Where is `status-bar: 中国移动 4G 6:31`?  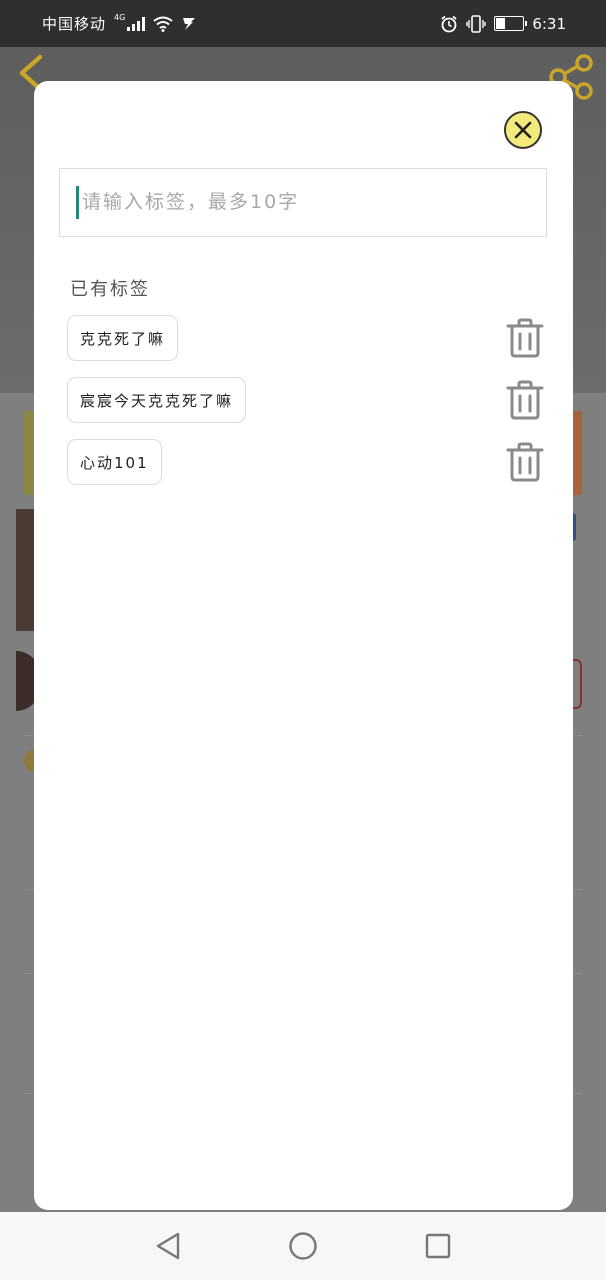
status-bar: 中国移动 4G 6:31 is located at coordinates (303, 23).